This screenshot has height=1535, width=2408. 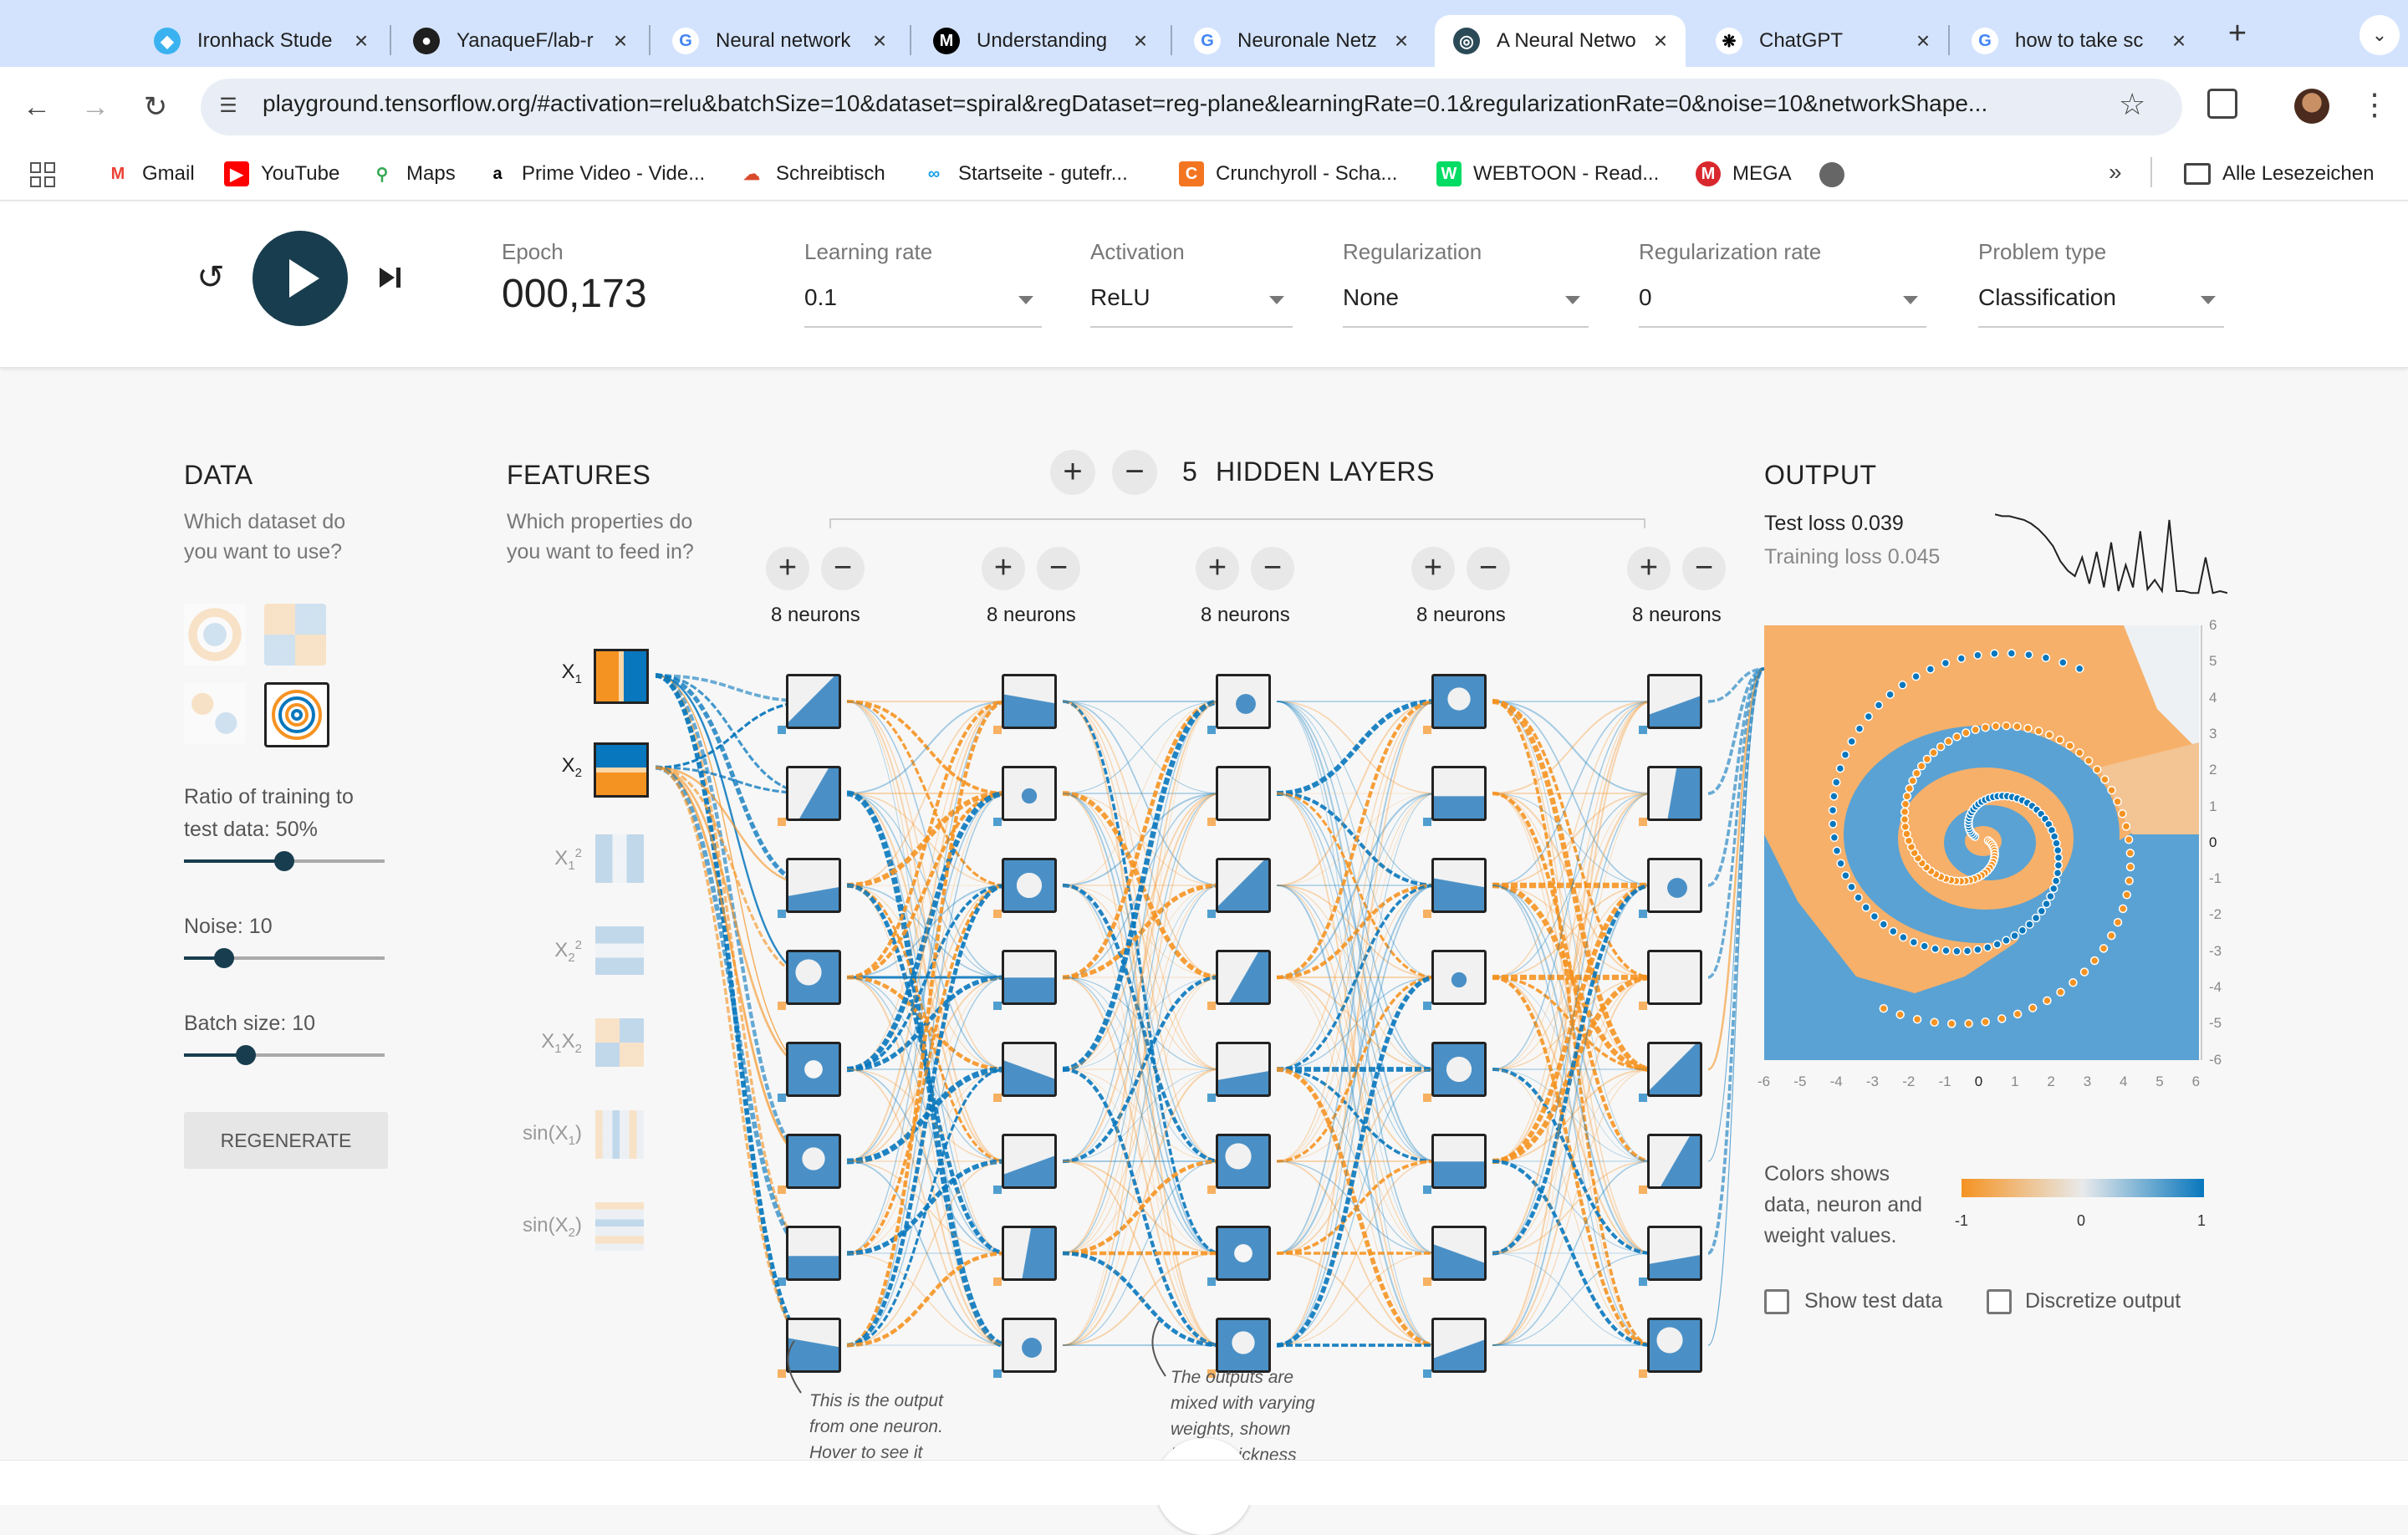 What do you see at coordinates (2215, 1023) in the screenshot?
I see `y-tick-label: -5` at bounding box center [2215, 1023].